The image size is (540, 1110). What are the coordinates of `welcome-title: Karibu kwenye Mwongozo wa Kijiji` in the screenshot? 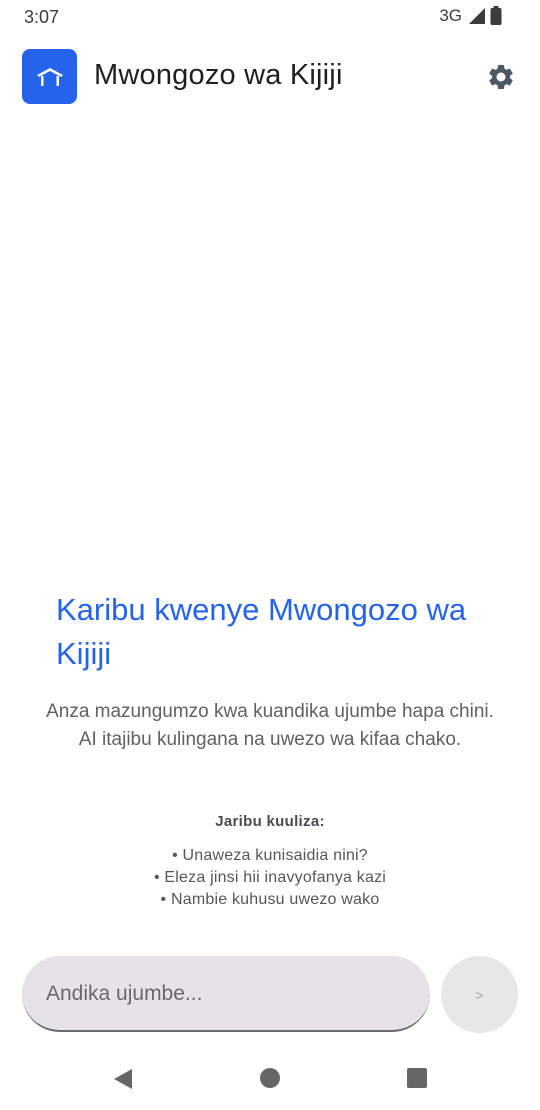 It's located at (261, 631).